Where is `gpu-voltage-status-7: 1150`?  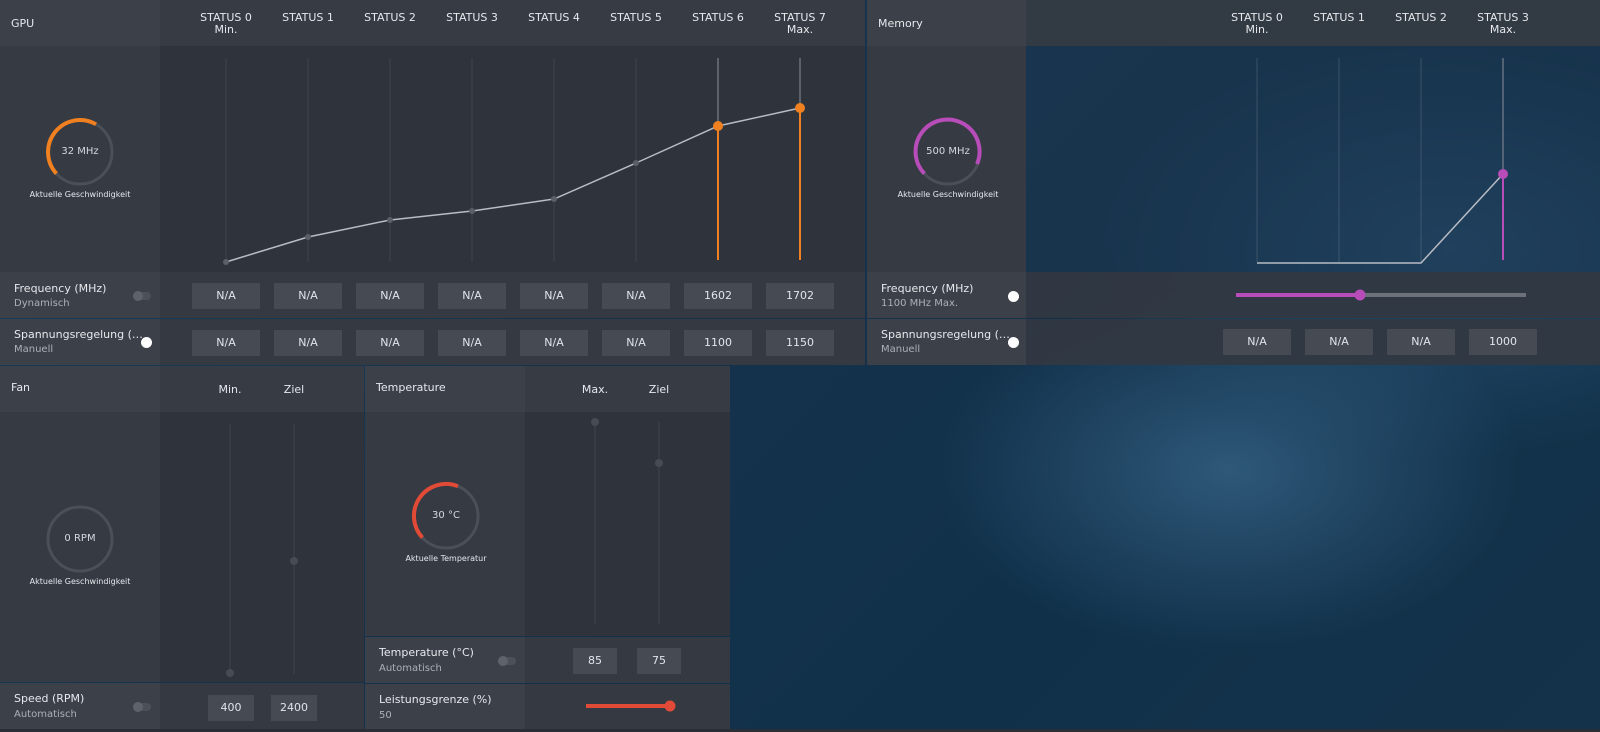
gpu-voltage-status-7: 1150 is located at coordinates (800, 343).